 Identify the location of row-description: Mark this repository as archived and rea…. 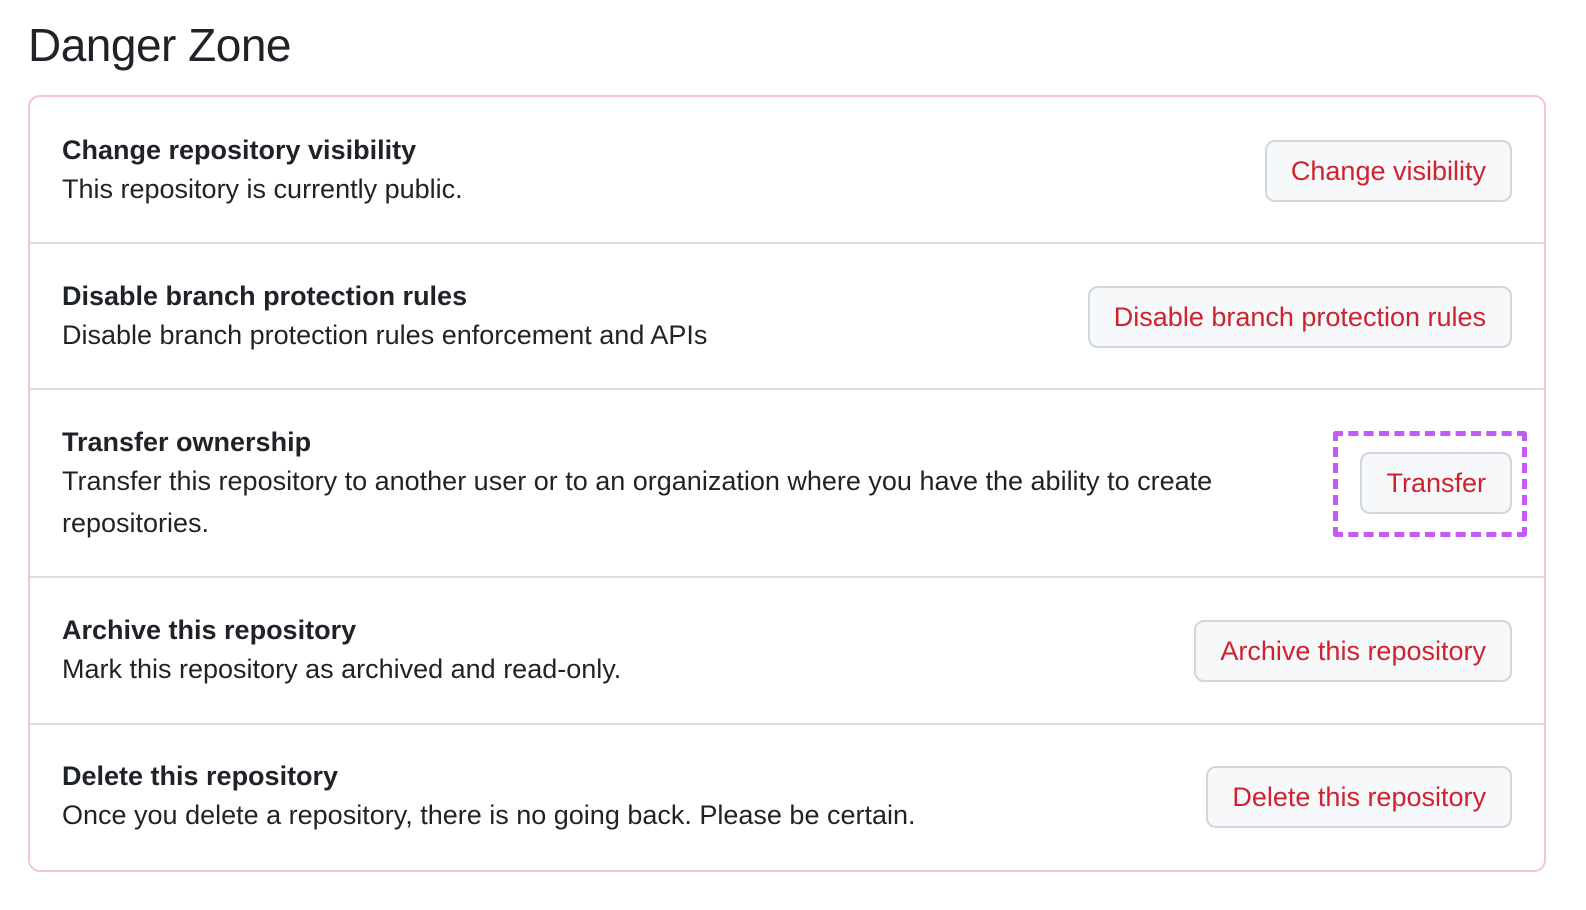
(342, 669).